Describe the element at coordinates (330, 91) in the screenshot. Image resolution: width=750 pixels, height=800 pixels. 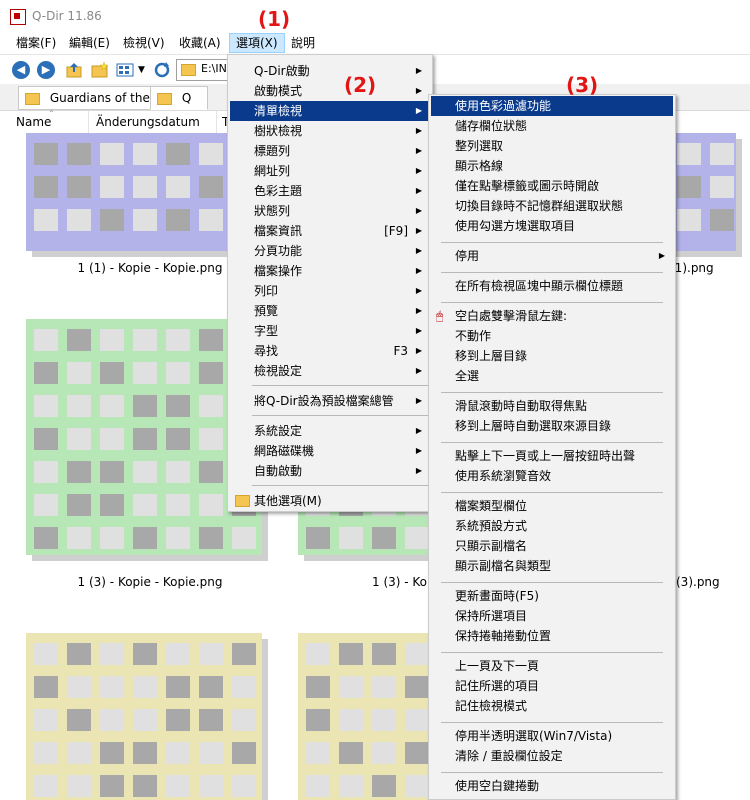
I see `options-menu-item: 啟動模式 ▶` at that location.